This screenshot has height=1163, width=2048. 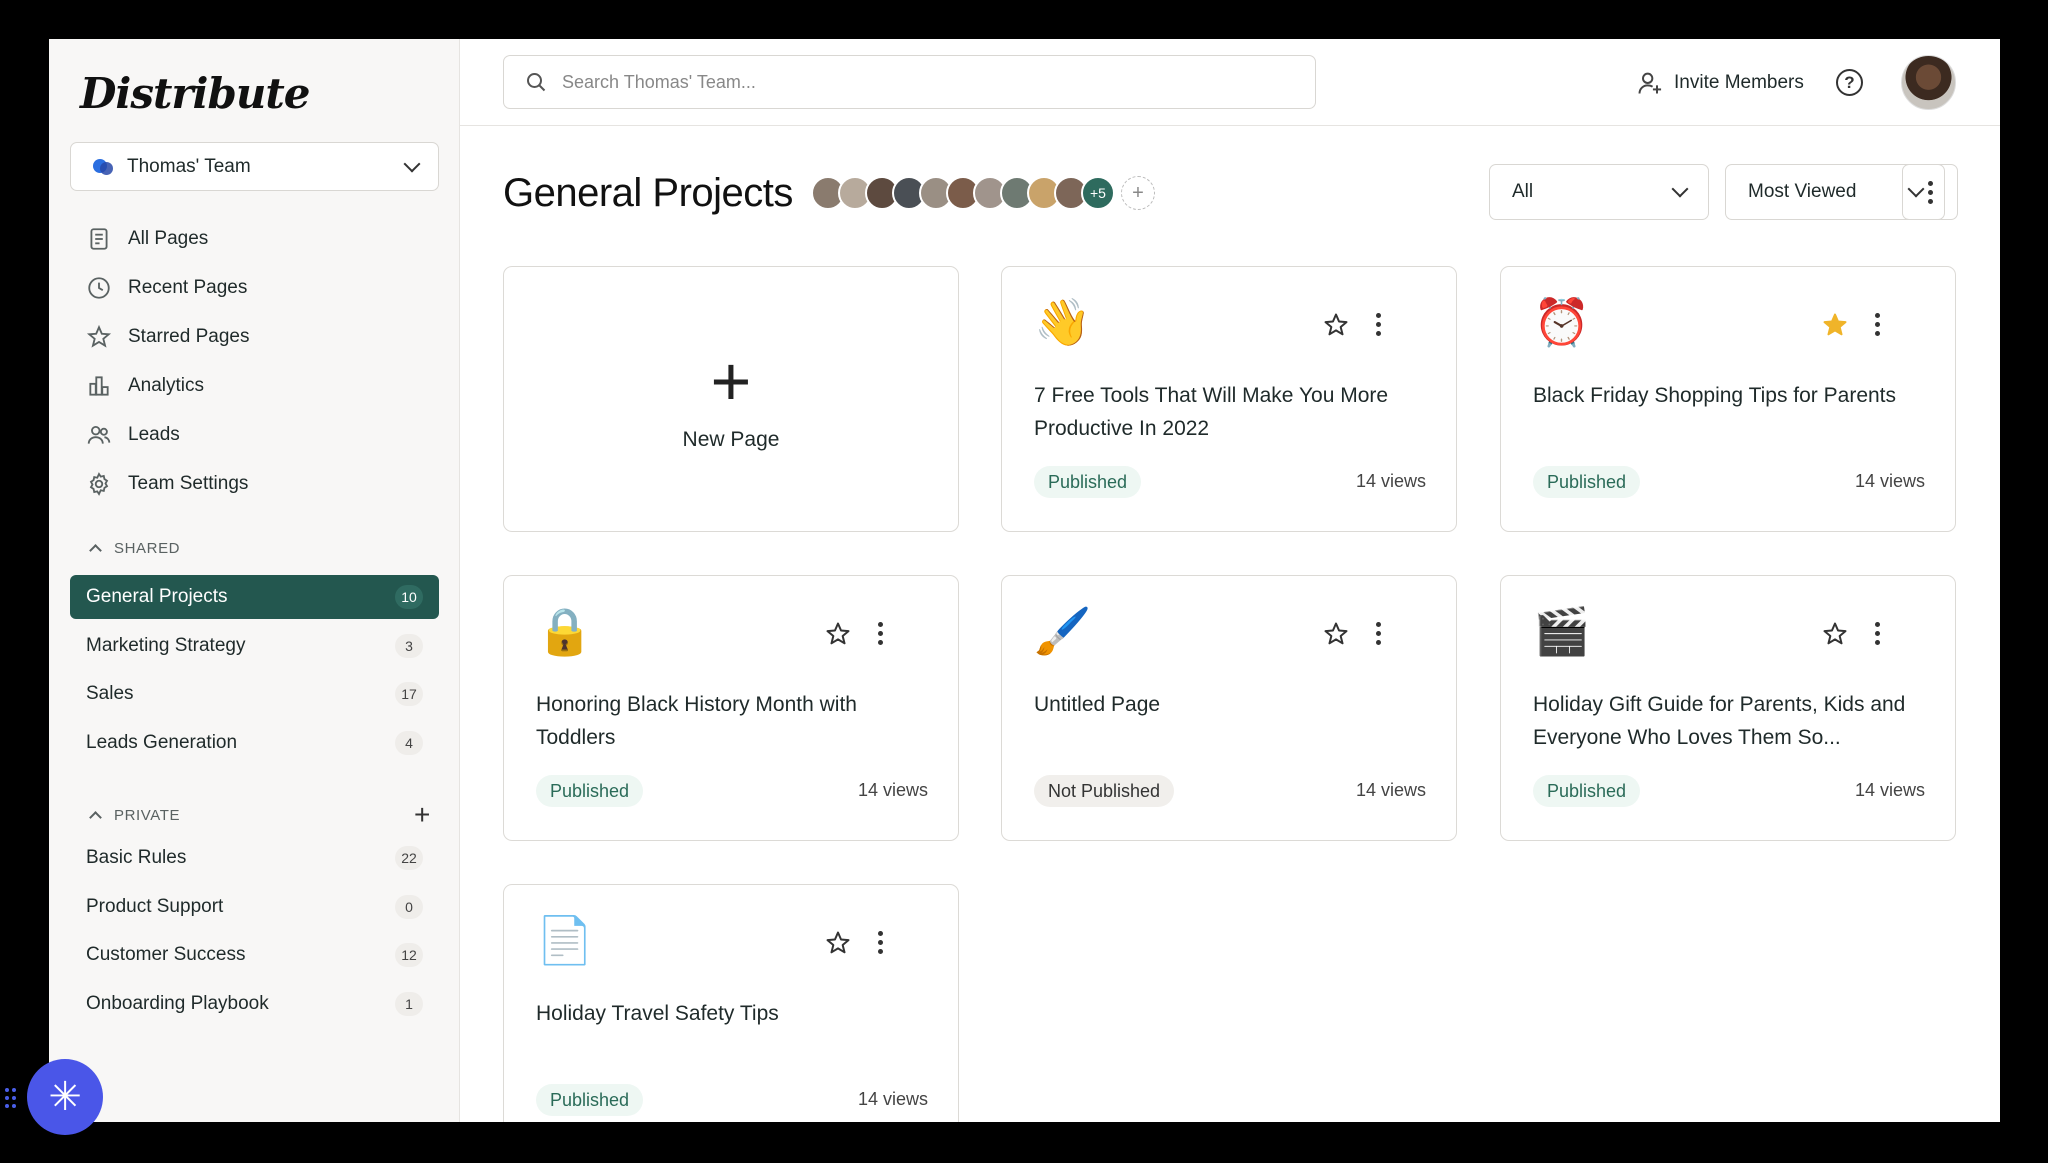 What do you see at coordinates (1562, 322) in the screenshot?
I see `page-emoji-icon: ⏰` at bounding box center [1562, 322].